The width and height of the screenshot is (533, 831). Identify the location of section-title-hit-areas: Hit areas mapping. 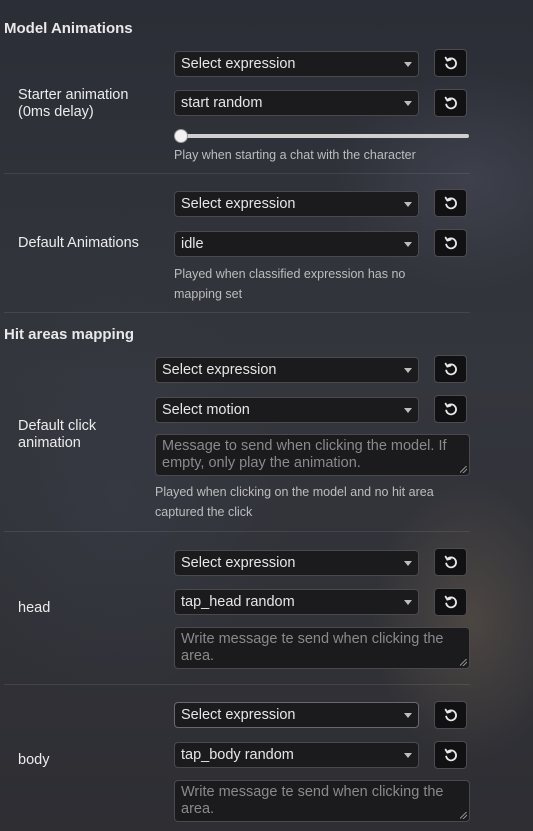
(69, 334).